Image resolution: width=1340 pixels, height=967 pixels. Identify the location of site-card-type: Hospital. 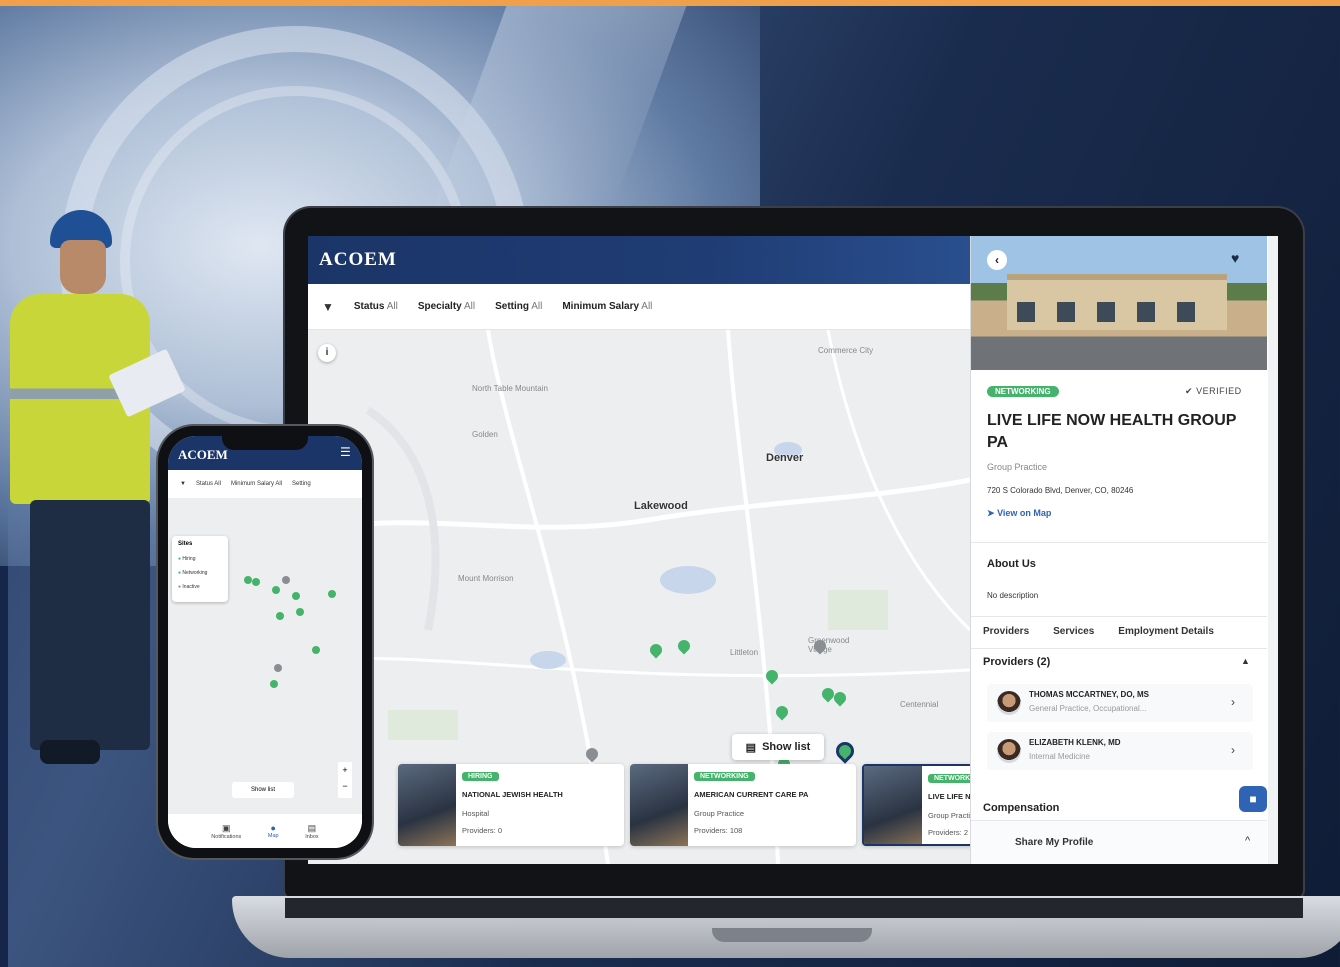
(476, 813).